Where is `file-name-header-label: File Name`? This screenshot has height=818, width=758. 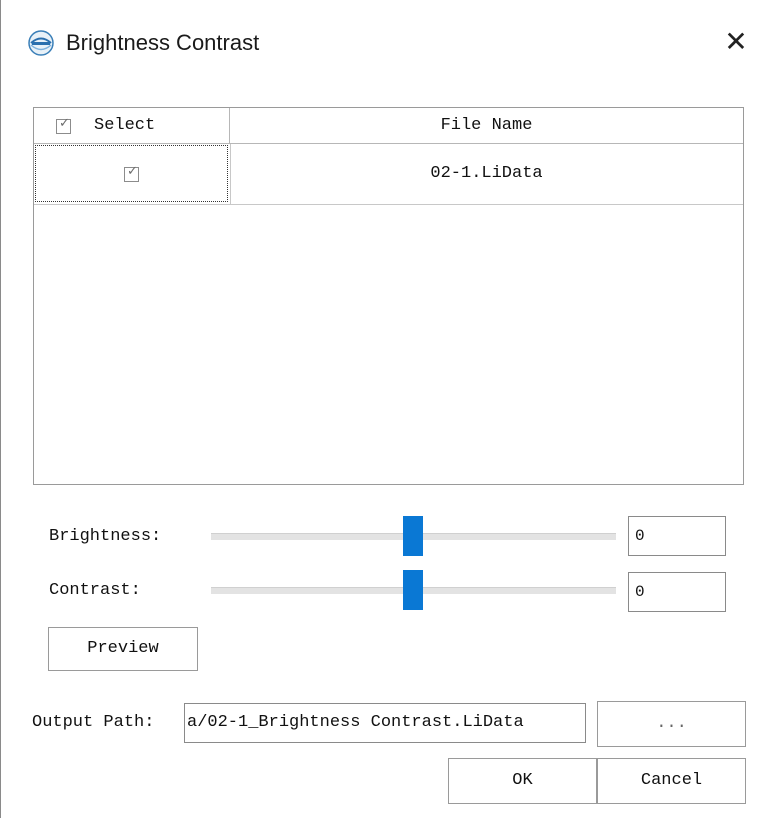 file-name-header-label: File Name is located at coordinates (486, 125).